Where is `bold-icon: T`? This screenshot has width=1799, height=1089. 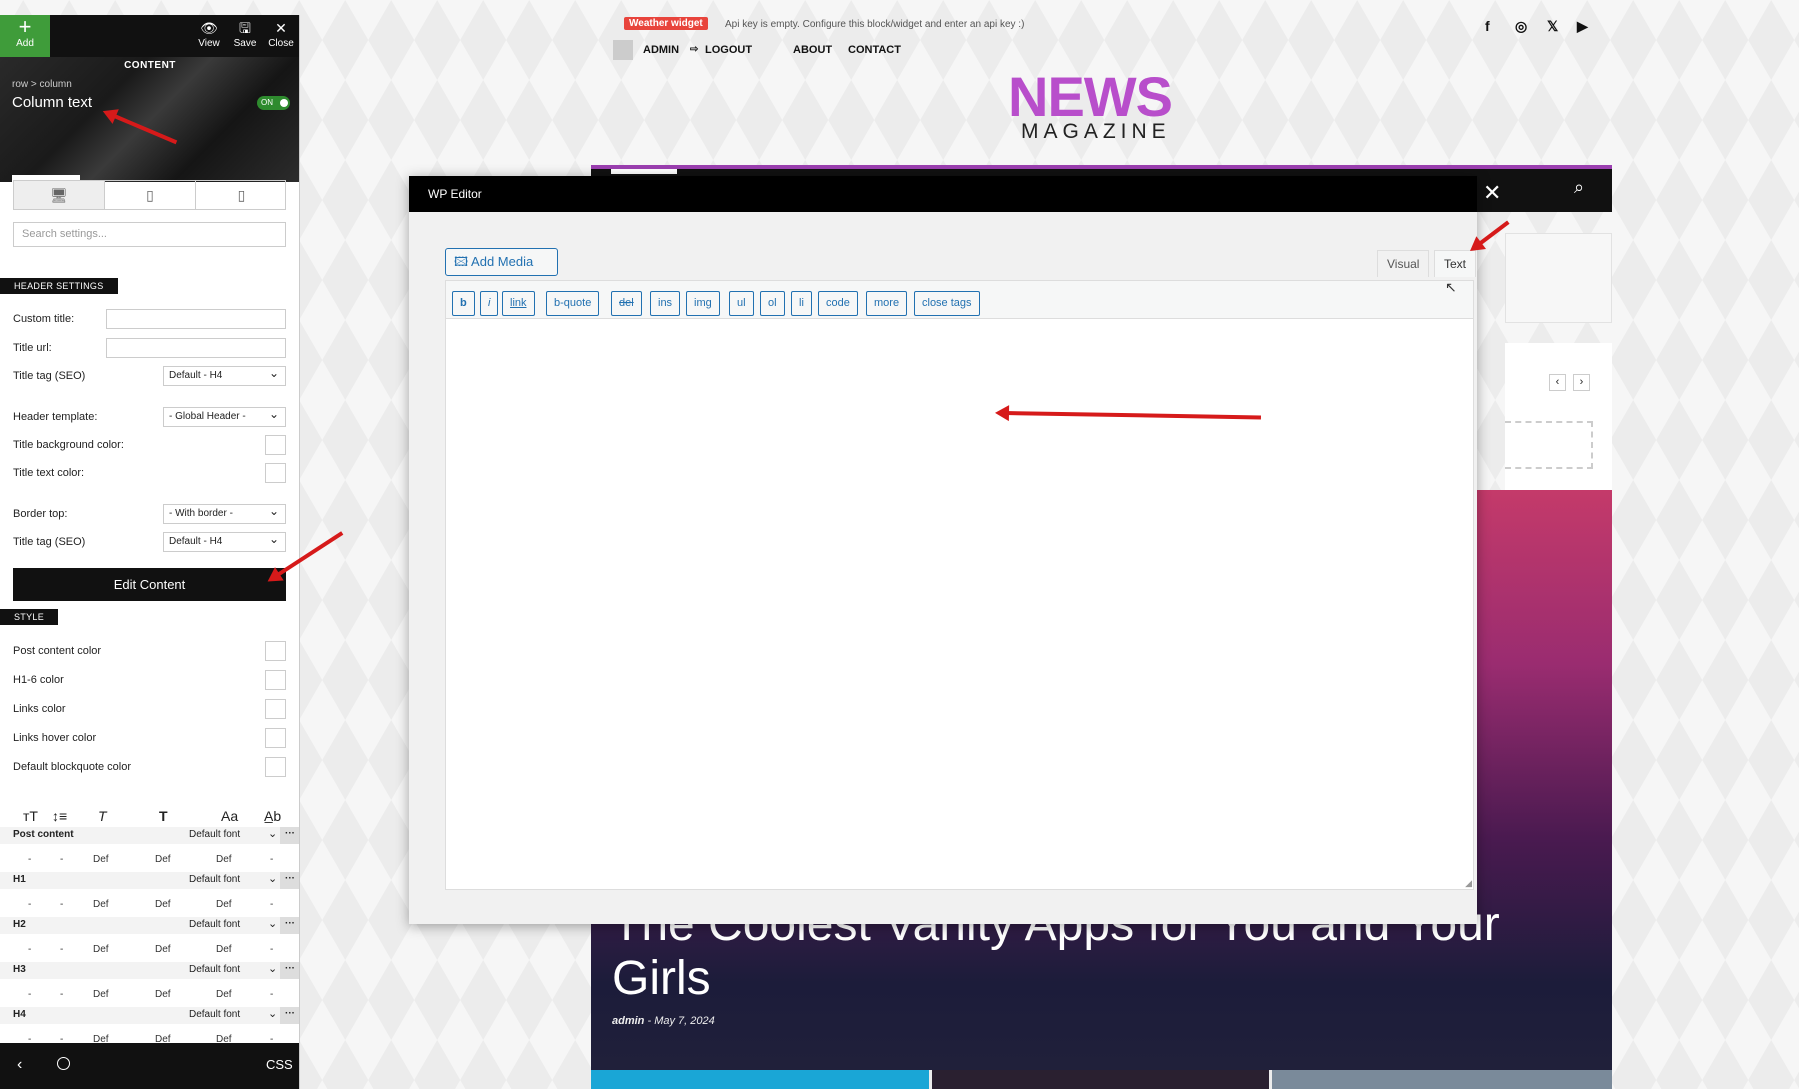 bold-icon: T is located at coordinates (163, 816).